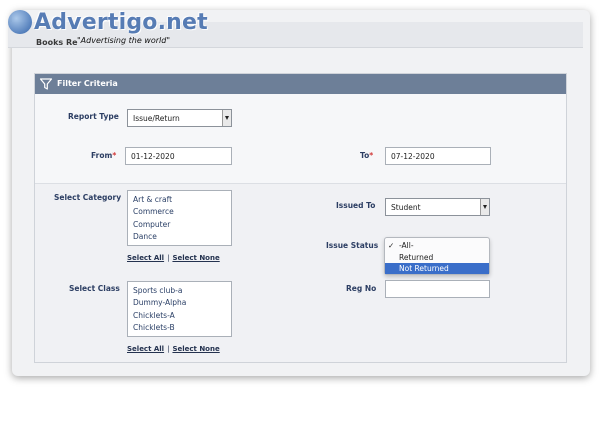 This screenshot has width=600, height=429. Describe the element at coordinates (356, 205) in the screenshot. I see `issued-to-label: Issued To` at that location.